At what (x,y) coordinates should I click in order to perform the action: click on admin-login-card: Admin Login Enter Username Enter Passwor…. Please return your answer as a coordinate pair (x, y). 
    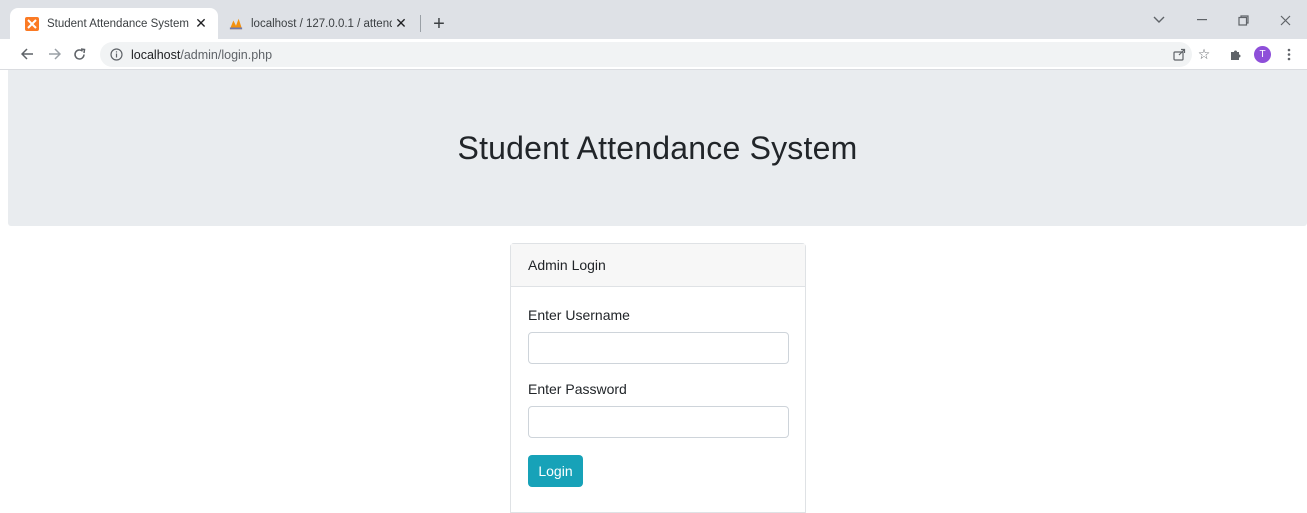
    Looking at the image, I should click on (658, 378).